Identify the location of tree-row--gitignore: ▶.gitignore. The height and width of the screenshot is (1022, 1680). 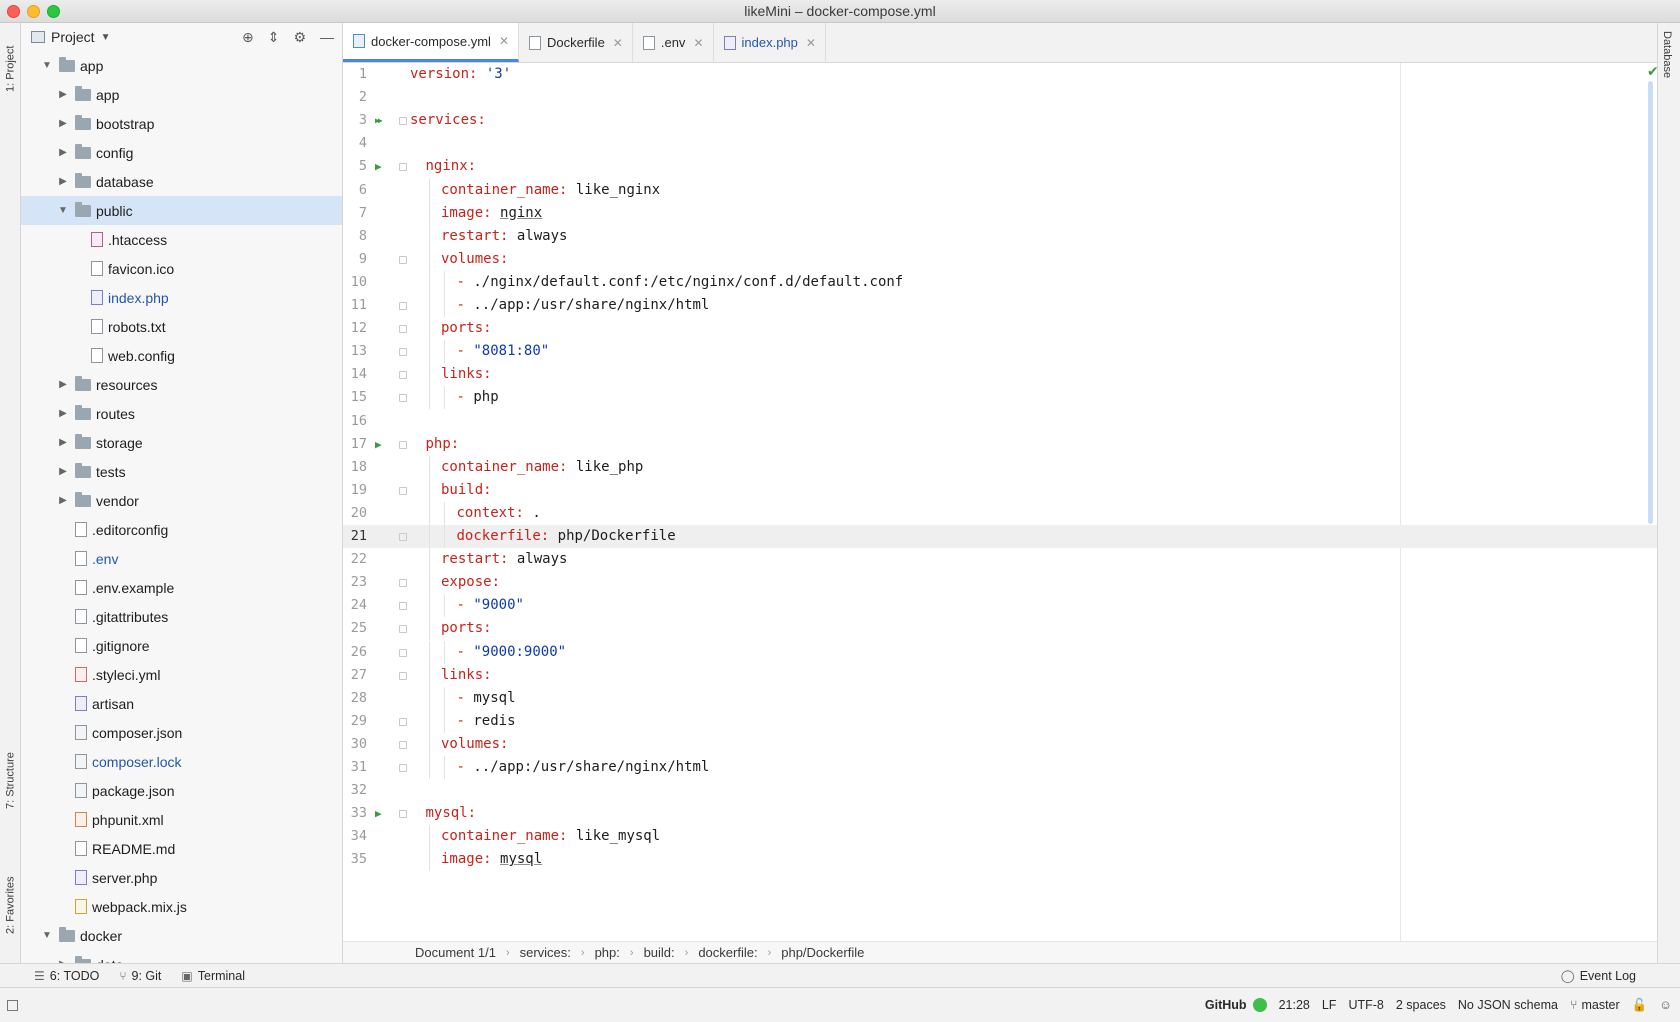
(181, 645).